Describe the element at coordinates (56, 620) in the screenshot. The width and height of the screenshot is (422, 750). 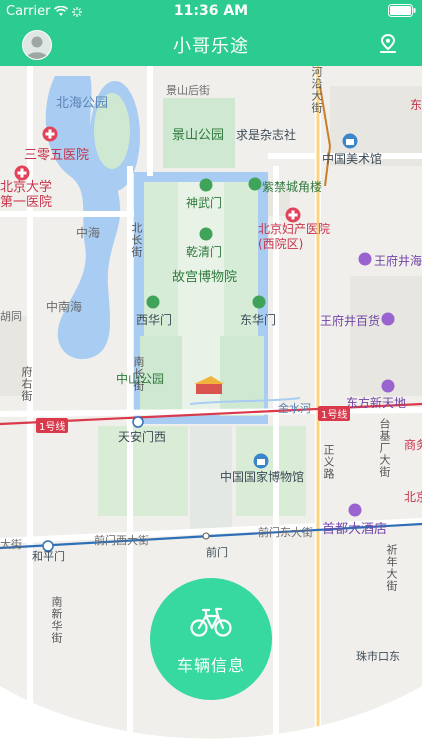
I see `map-label-nanxinhua: 南新华街` at that location.